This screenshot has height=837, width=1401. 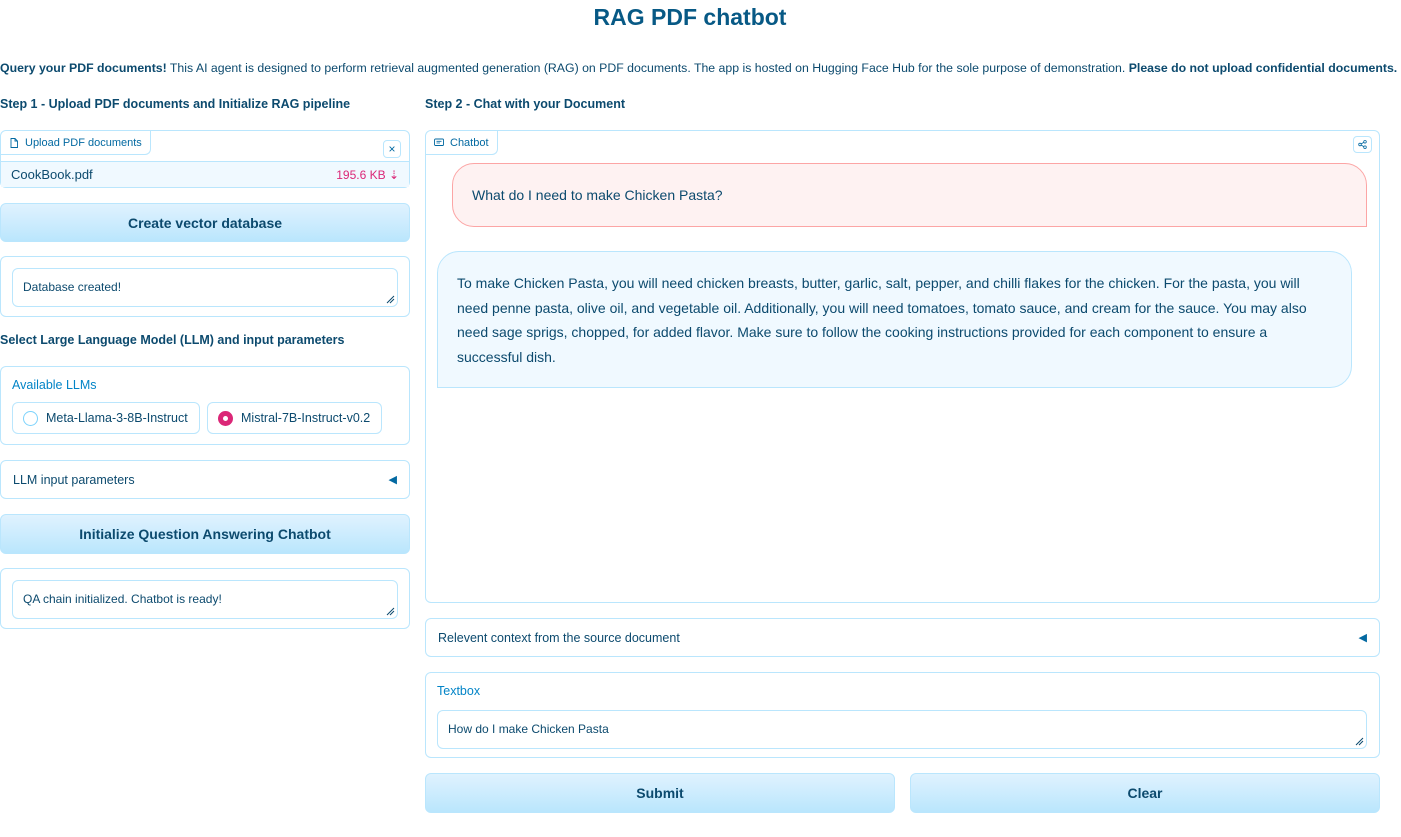 I want to click on radio-unchecked-icon, so click(x=30, y=418).